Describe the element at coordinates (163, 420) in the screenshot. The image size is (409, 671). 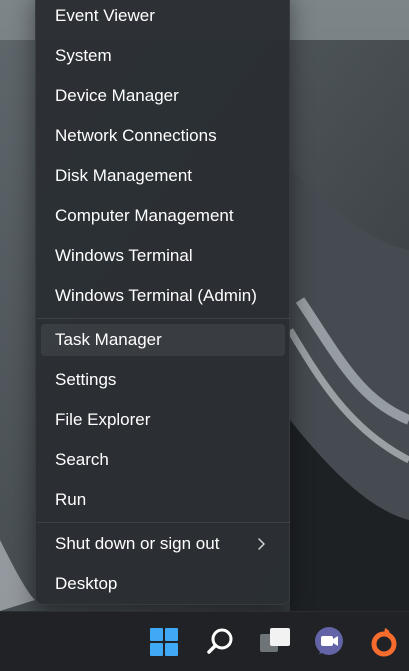
I see `menu-item-file-explorer: File Explorer` at that location.